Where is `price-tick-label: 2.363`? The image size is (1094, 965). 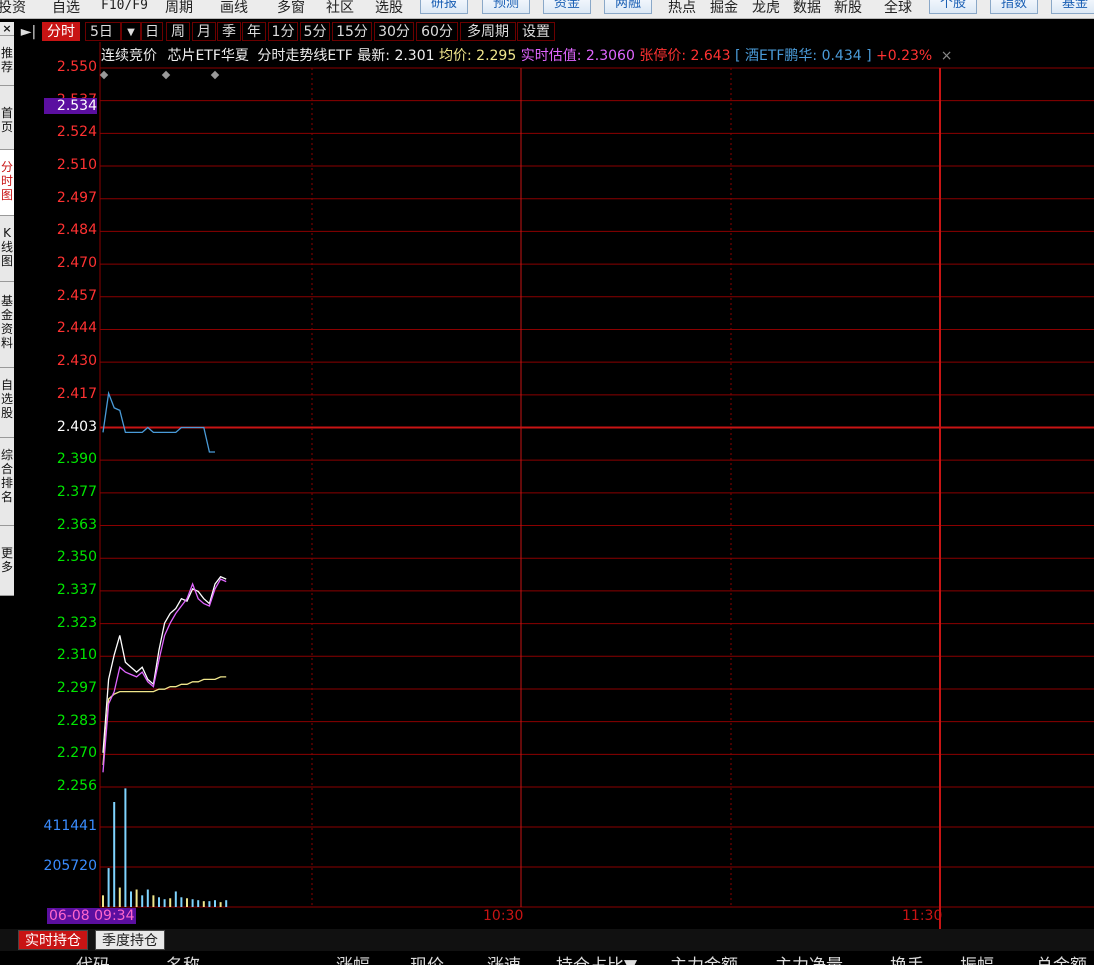 price-tick-label: 2.363 is located at coordinates (76, 524).